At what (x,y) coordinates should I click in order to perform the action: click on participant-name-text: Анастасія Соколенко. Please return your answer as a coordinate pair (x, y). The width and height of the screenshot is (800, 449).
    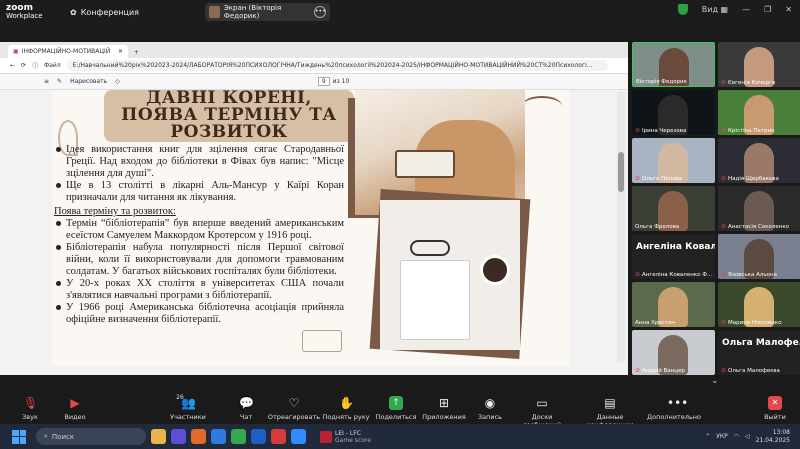
    Looking at the image, I should click on (759, 226).